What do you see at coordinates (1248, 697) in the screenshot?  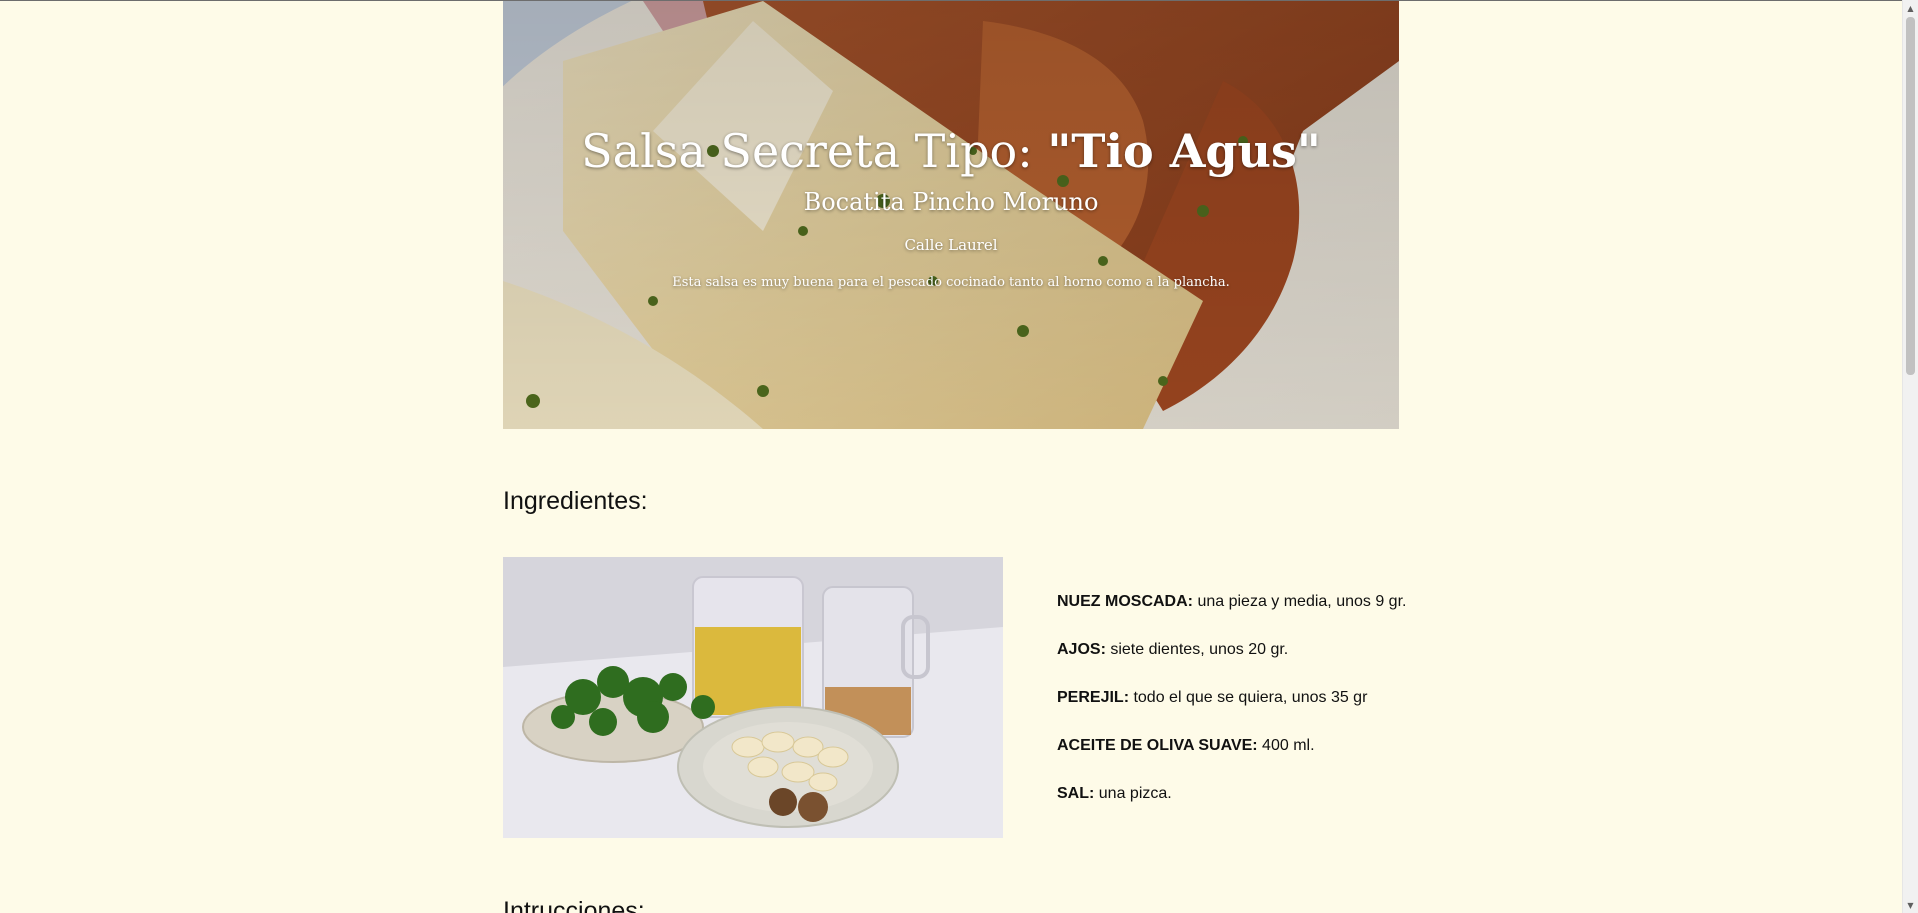 I see `ingredient-detail: todo el que se quiera, unos 35 gr` at bounding box center [1248, 697].